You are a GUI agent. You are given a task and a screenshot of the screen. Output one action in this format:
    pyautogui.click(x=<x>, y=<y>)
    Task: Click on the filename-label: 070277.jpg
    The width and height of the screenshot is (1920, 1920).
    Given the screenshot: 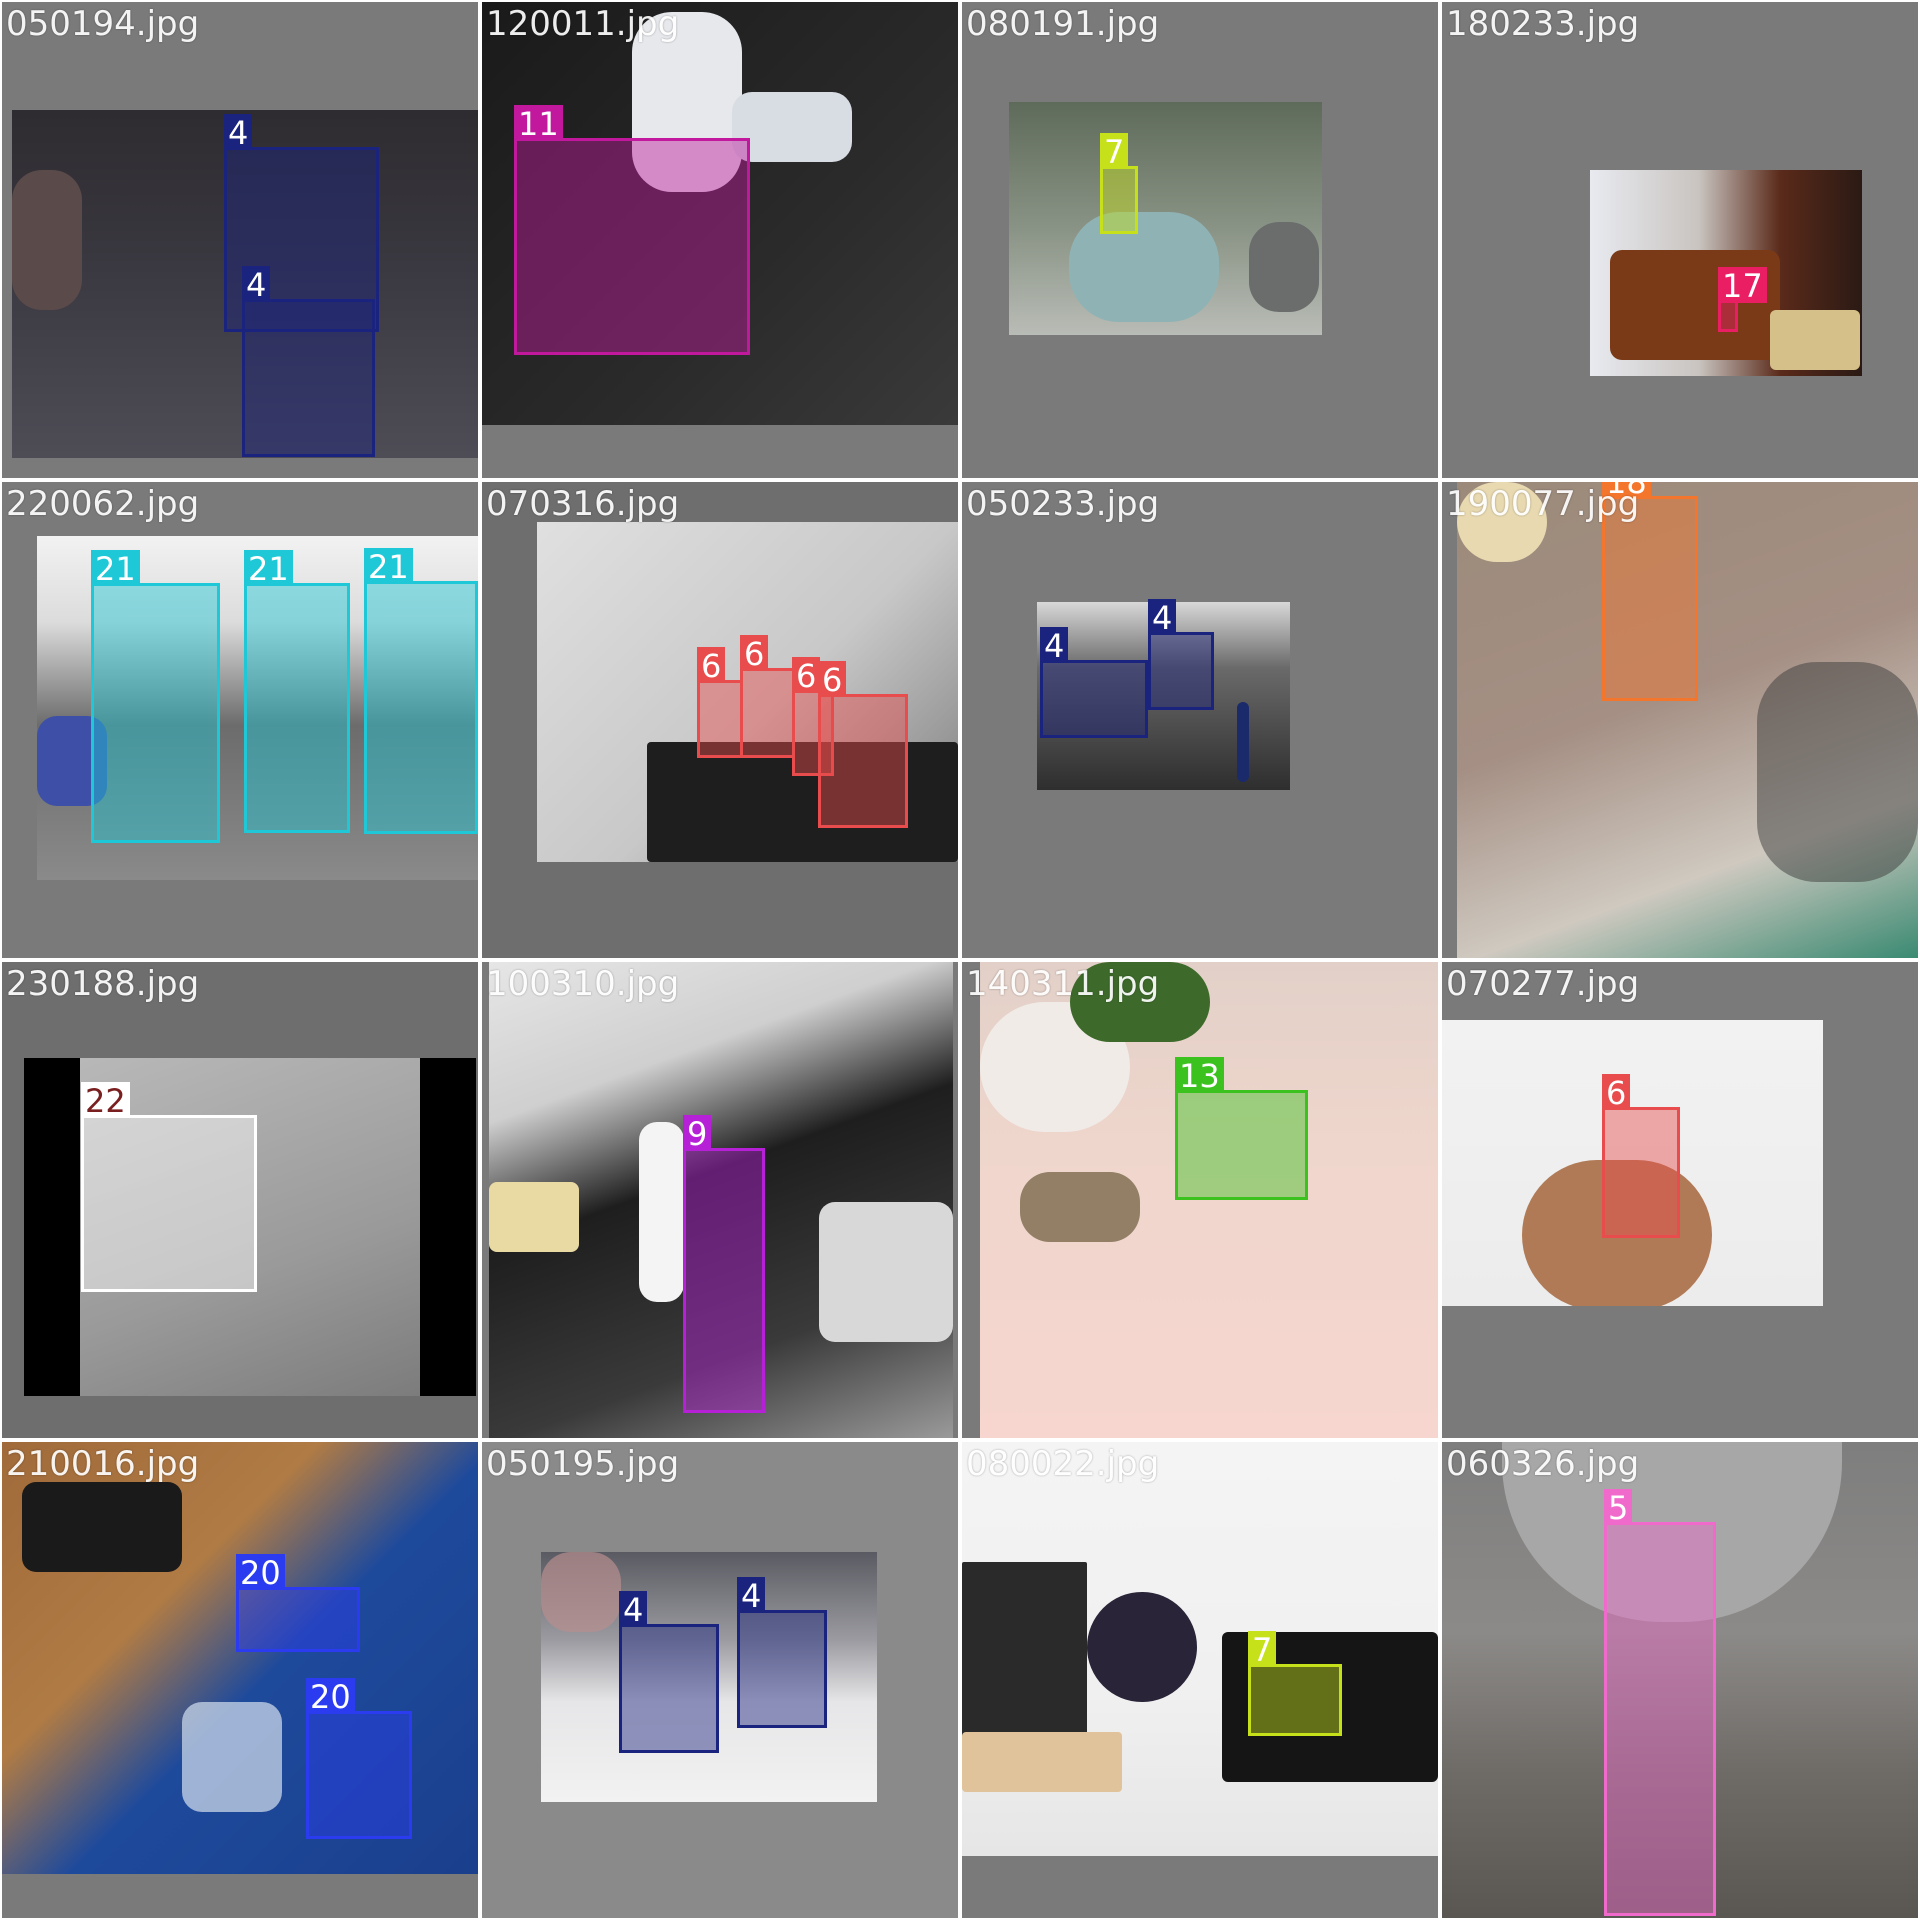 What is the action you would take?
    pyautogui.click(x=1543, y=984)
    